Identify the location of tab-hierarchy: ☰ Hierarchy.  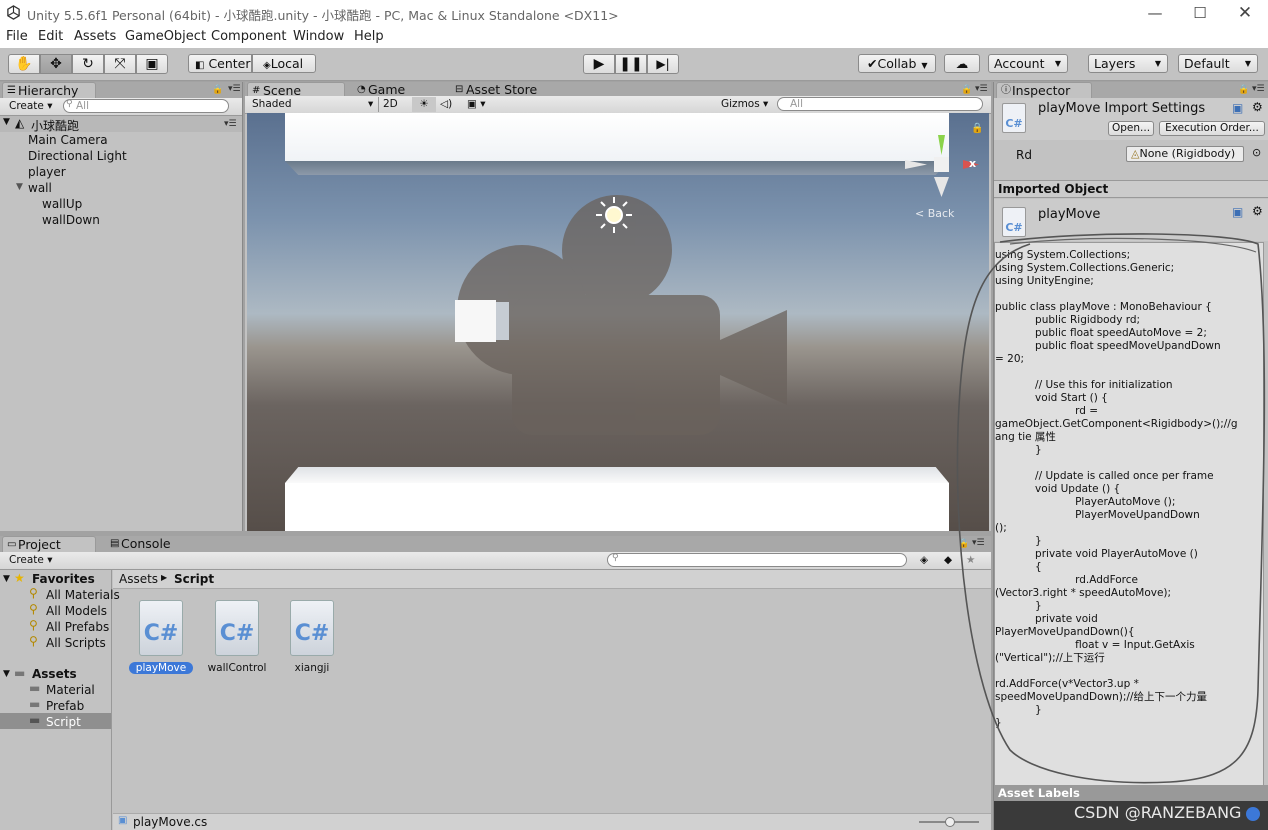
(49, 90).